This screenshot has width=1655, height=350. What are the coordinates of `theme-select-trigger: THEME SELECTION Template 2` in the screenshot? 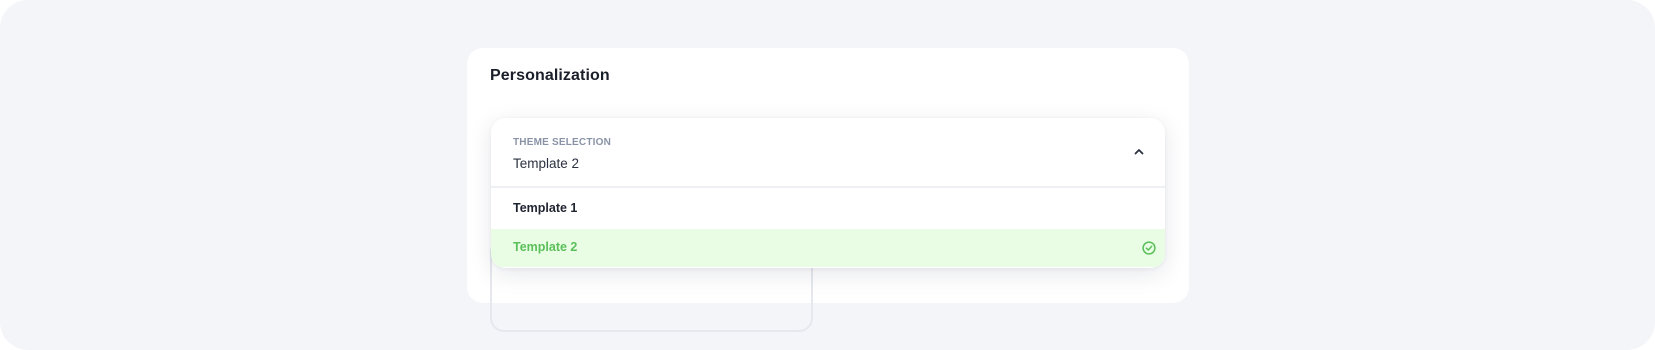 It's located at (828, 153).